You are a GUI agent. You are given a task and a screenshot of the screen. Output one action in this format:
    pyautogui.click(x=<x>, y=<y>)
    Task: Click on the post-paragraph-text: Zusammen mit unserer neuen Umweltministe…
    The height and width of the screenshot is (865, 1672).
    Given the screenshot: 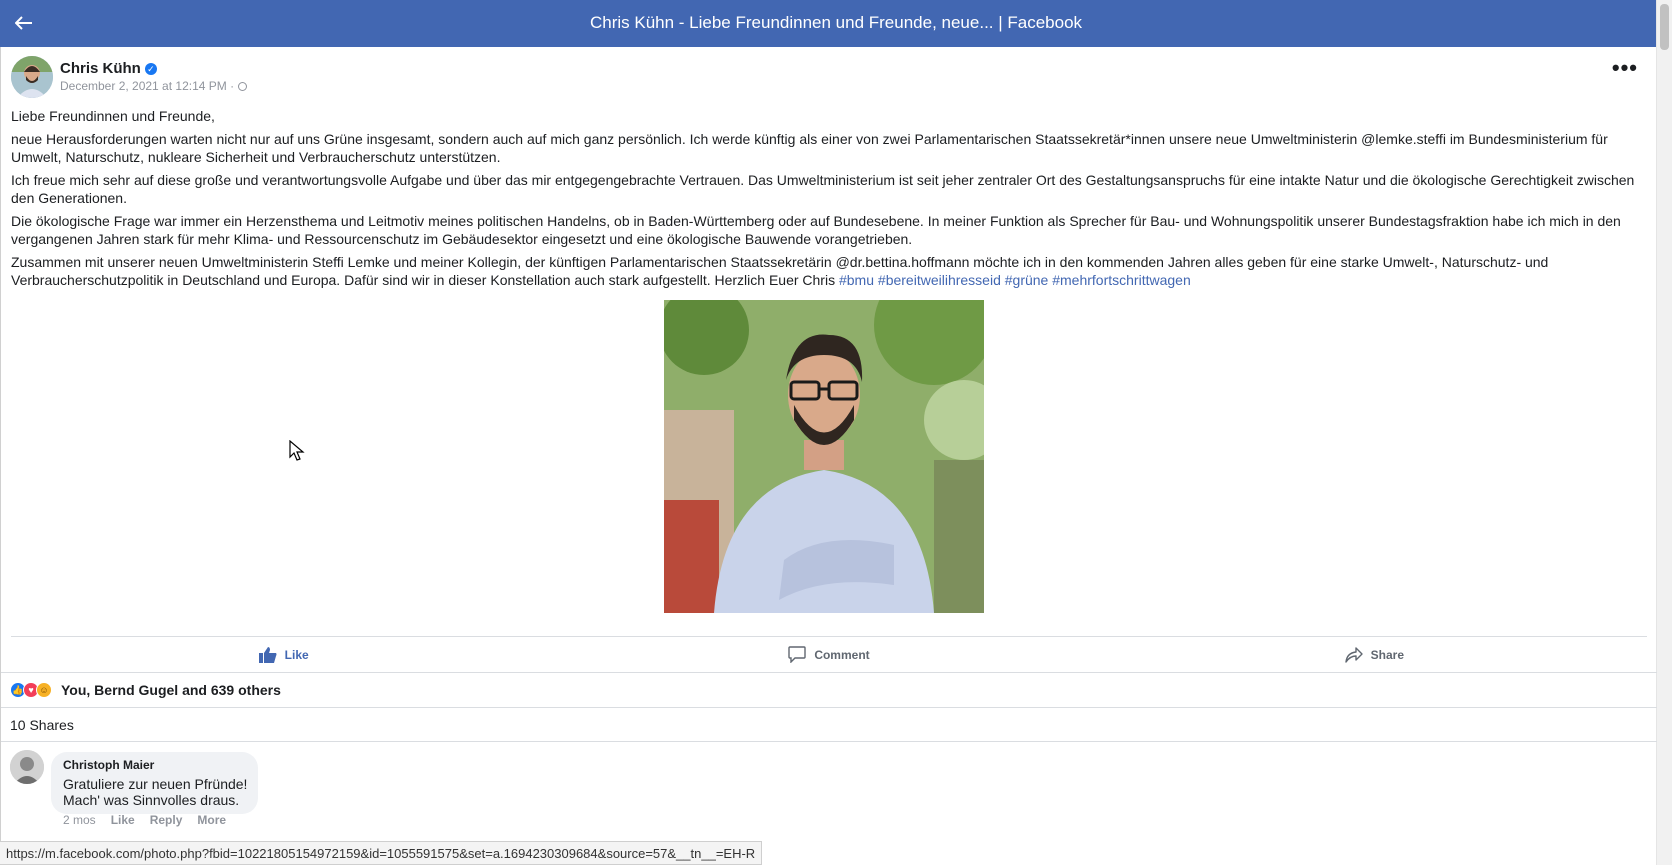 What is the action you would take?
    pyautogui.click(x=780, y=271)
    